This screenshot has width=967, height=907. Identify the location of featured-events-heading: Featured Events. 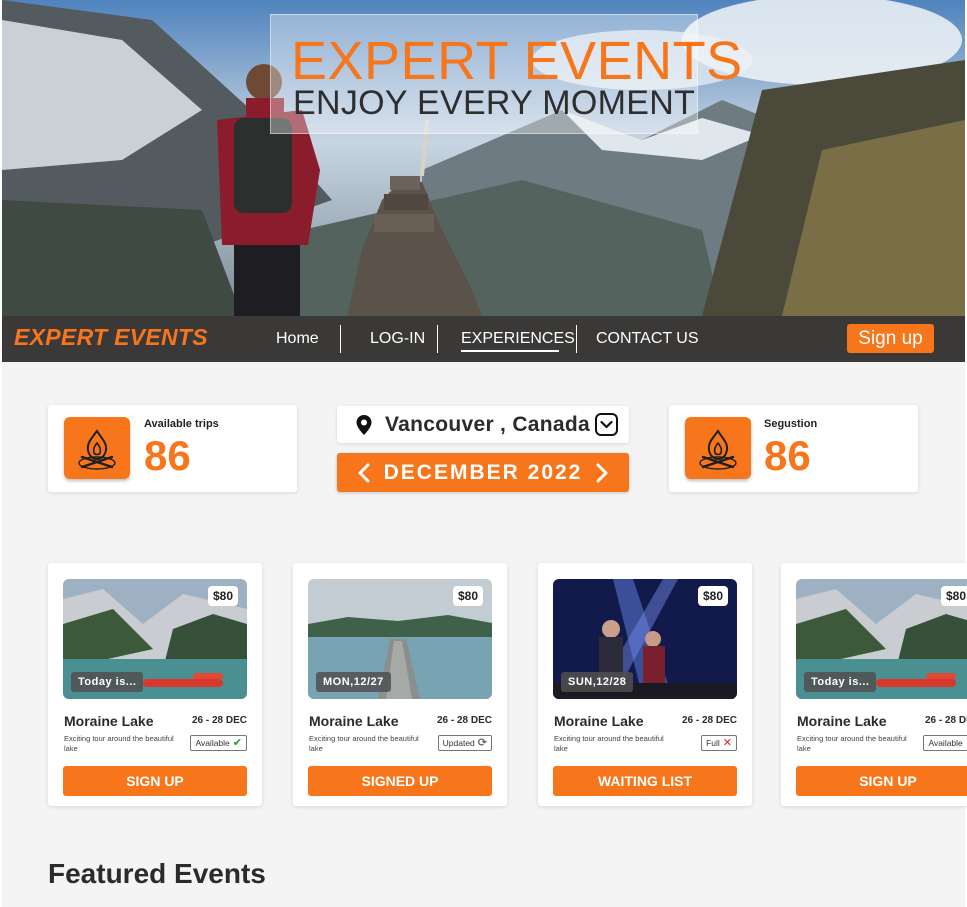
(157, 873).